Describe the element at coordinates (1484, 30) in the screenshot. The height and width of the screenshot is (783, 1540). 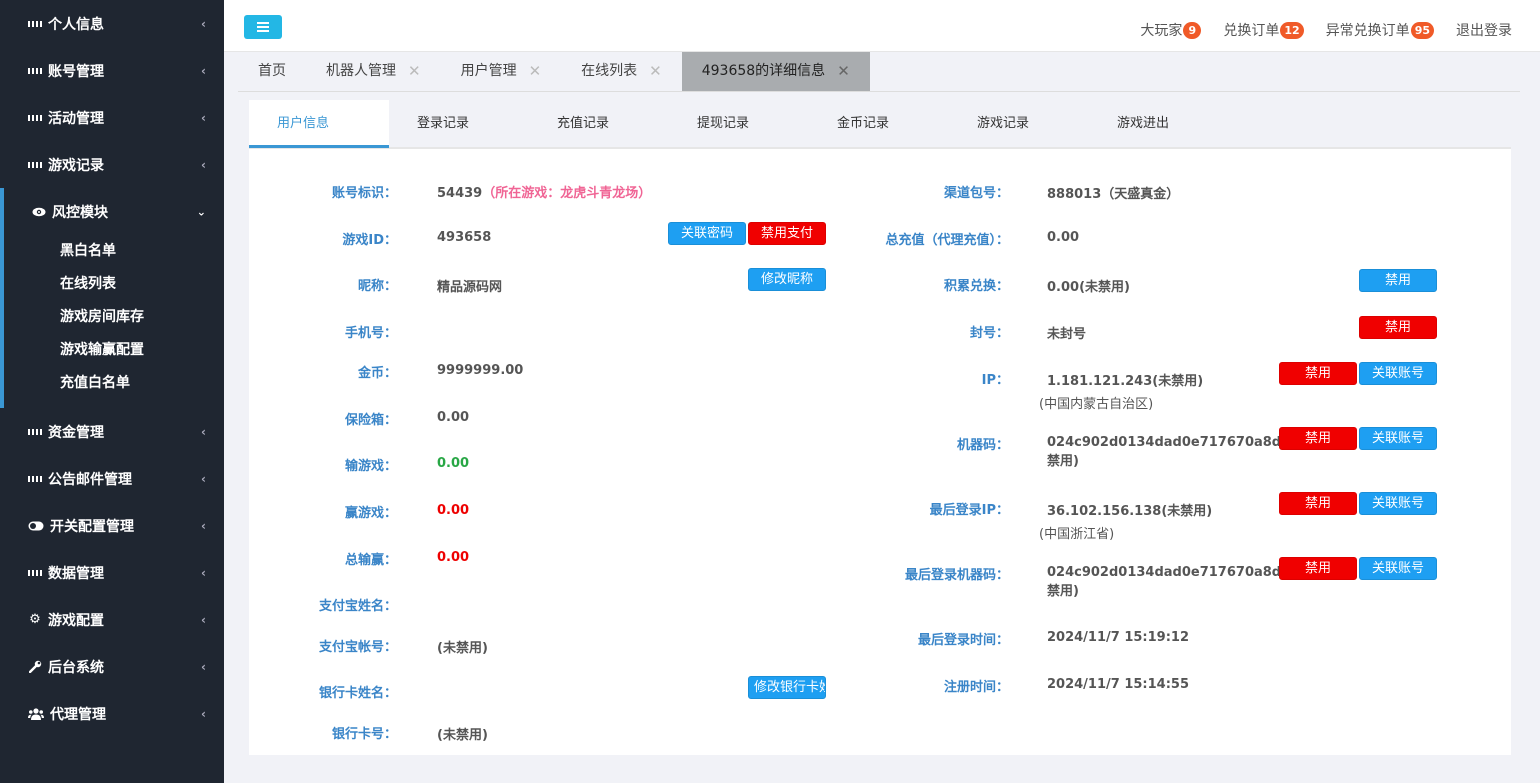
I see `logout-link: 退出登录` at that location.